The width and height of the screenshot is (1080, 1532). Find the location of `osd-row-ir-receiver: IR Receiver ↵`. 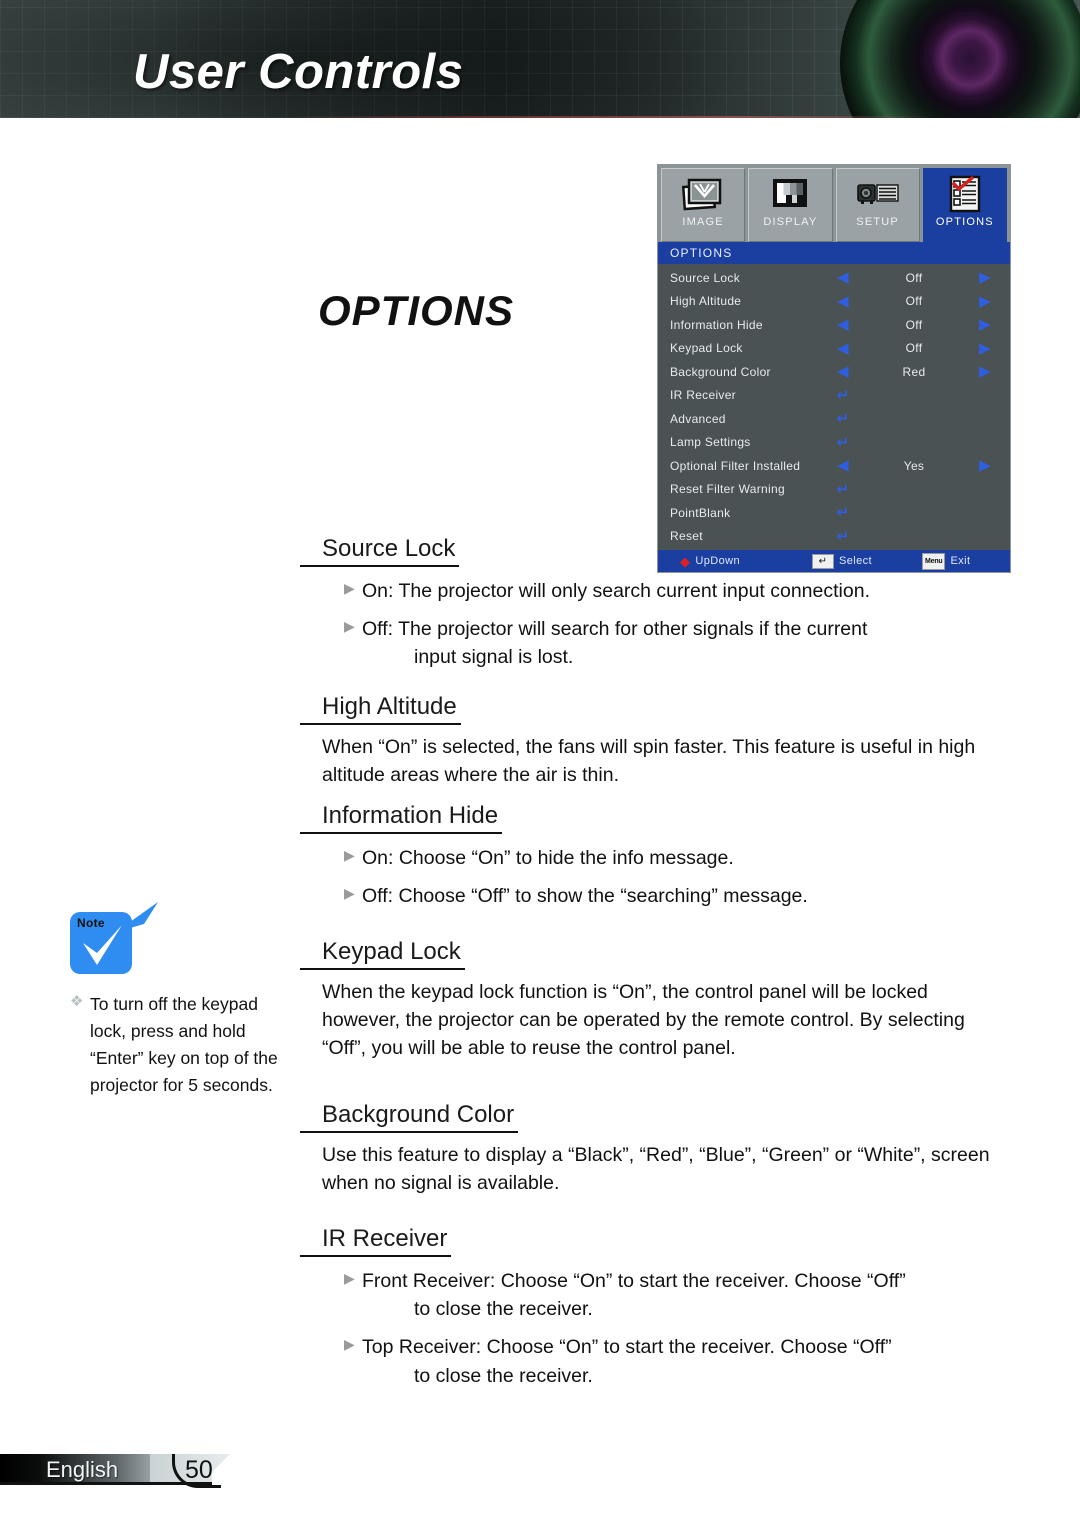

osd-row-ir-receiver: IR Receiver ↵ is located at coordinates (834, 396).